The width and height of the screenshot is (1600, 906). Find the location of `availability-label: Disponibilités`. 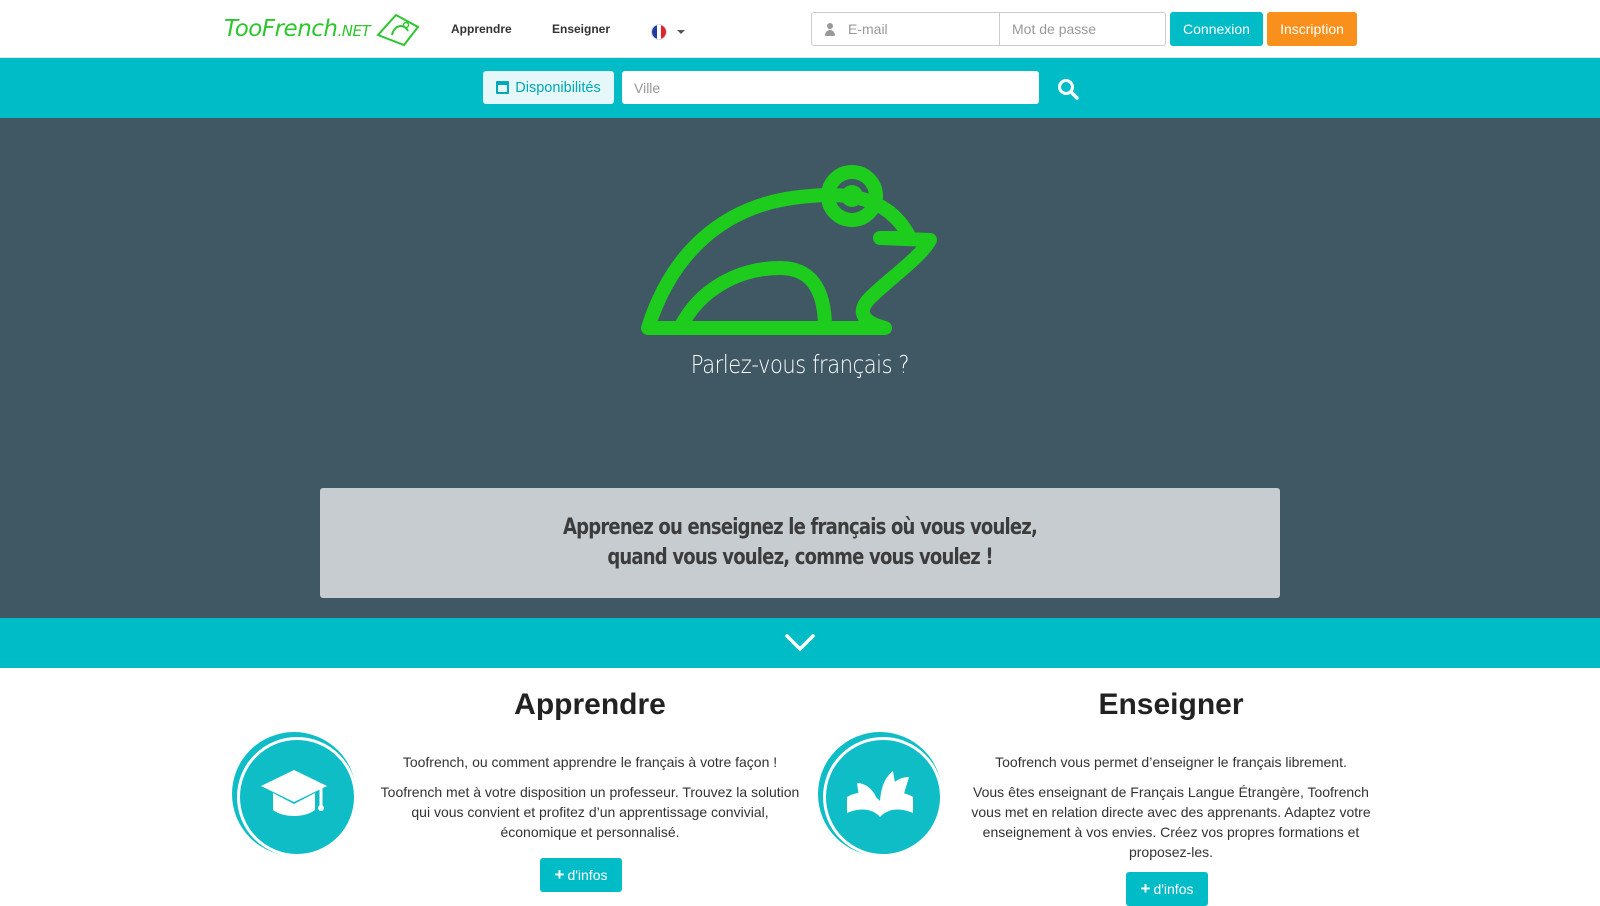

availability-label: Disponibilités is located at coordinates (558, 87).